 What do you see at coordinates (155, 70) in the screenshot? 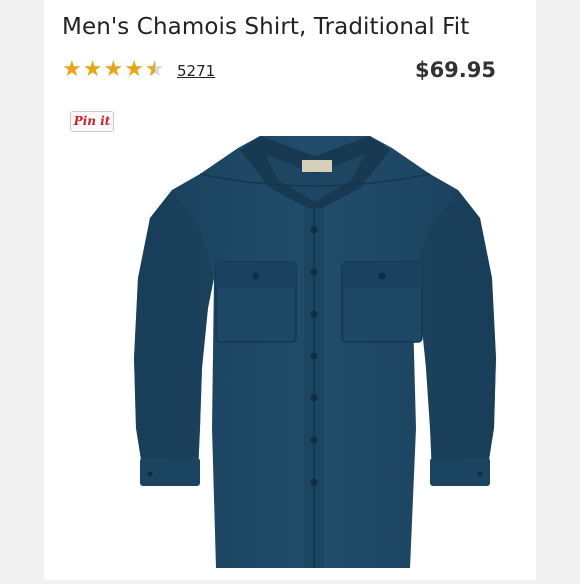
I see `star-half-icon: ★` at bounding box center [155, 70].